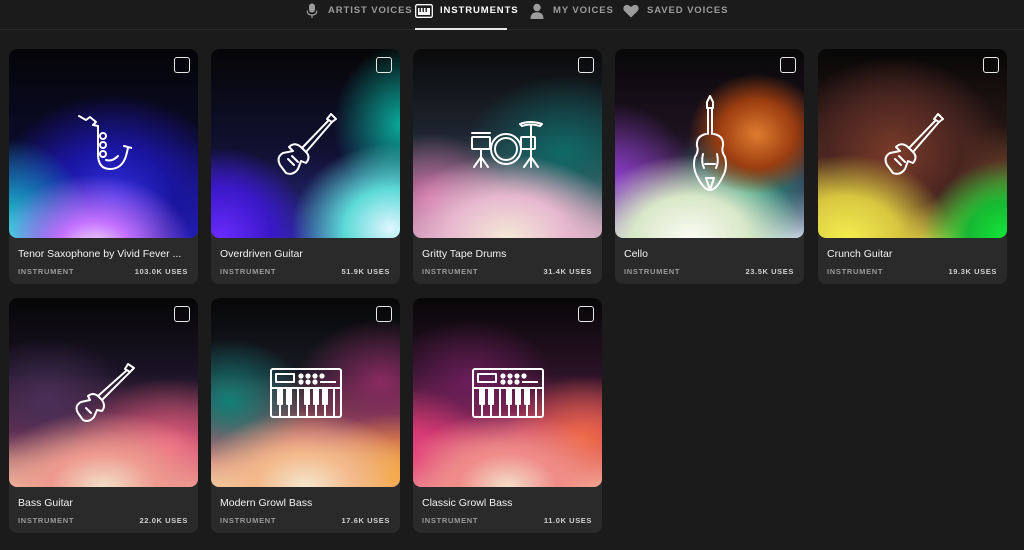 The image size is (1024, 550). I want to click on card-uses: 22.0K USES, so click(163, 520).